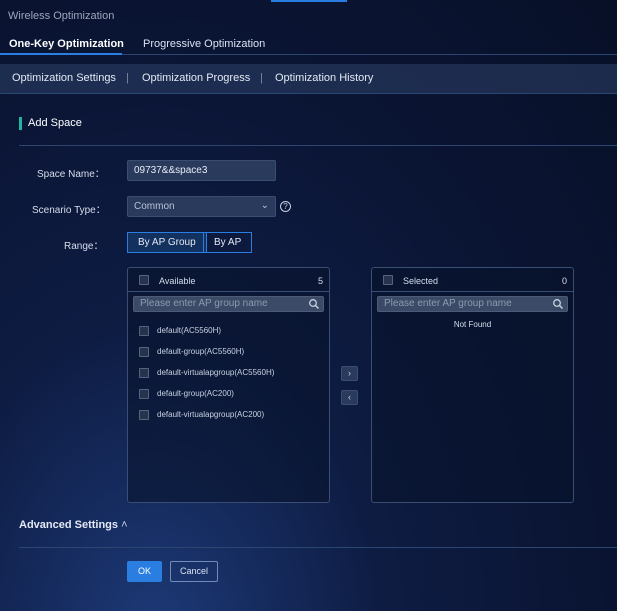 This screenshot has height=611, width=617. Describe the element at coordinates (154, 206) in the screenshot. I see `scenario-type-value: Common` at that location.